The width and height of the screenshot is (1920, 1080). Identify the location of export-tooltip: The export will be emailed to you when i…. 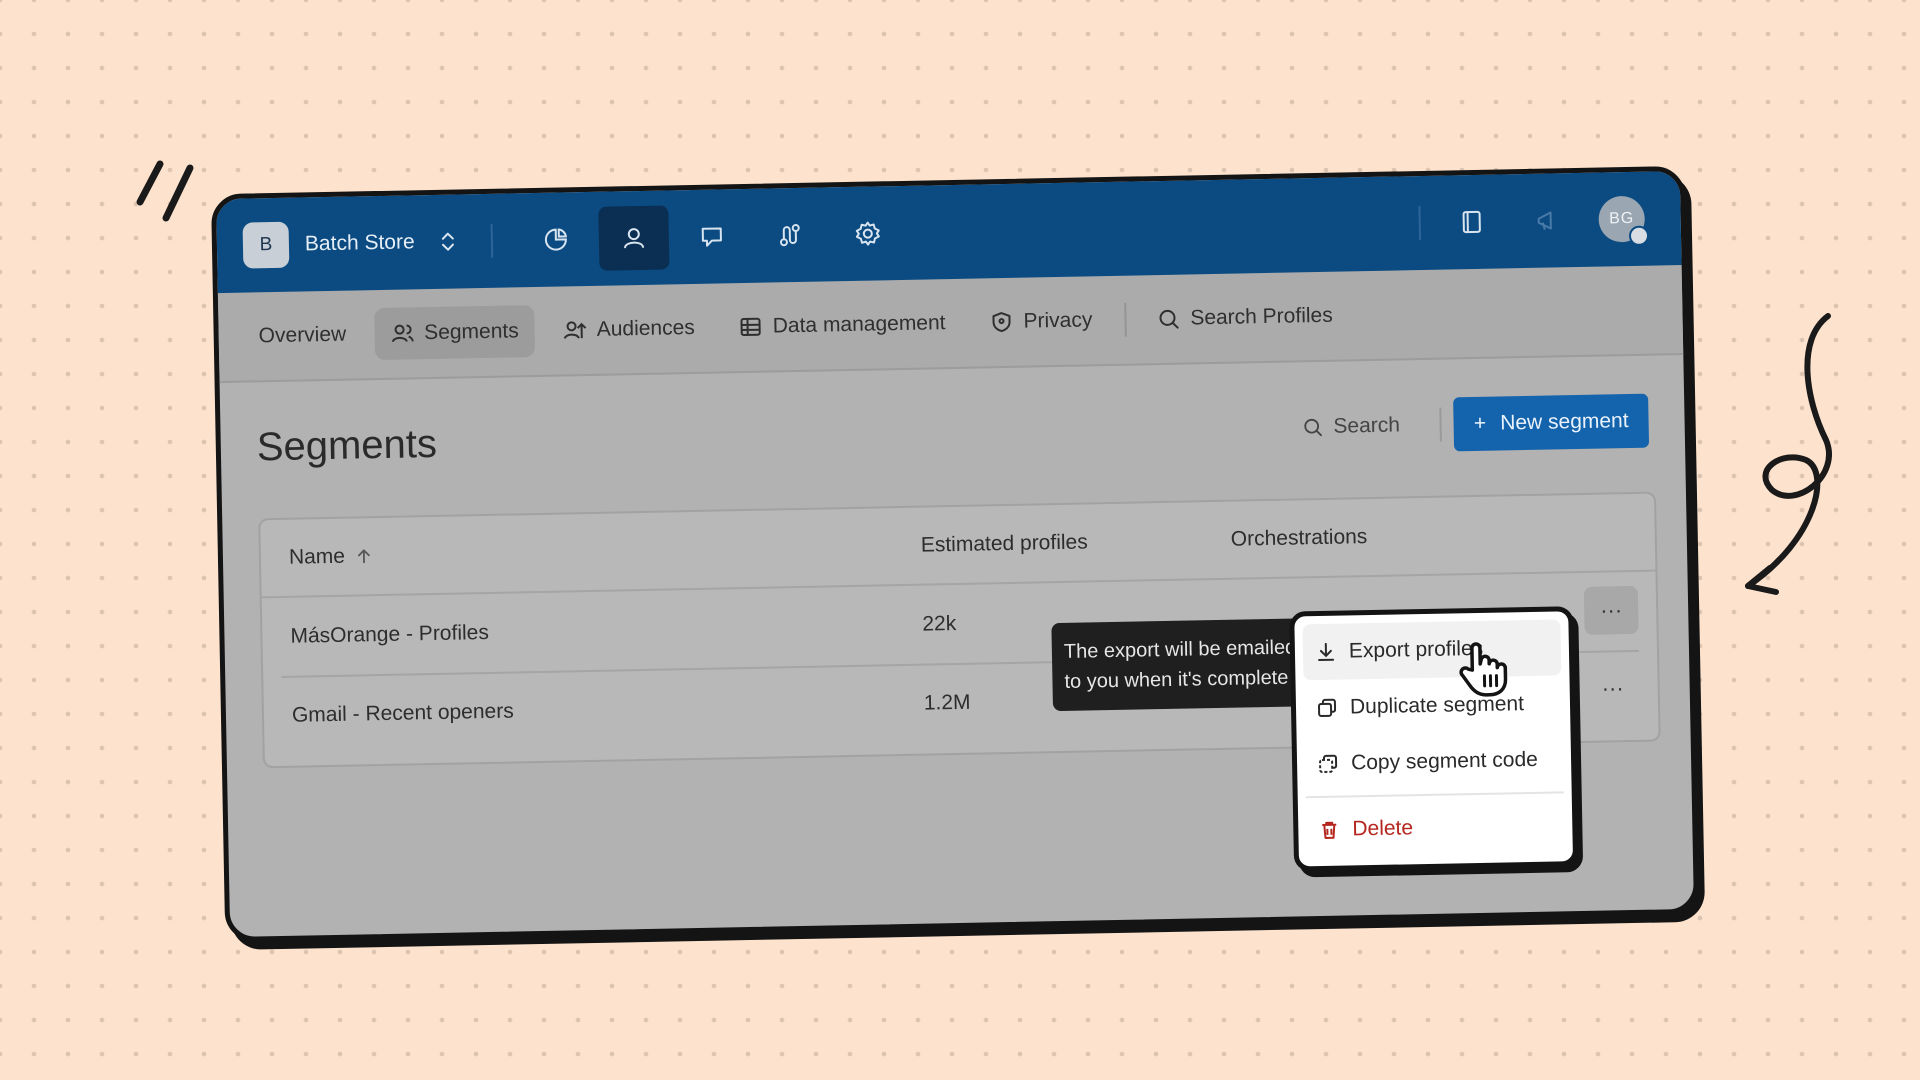
(1181, 665).